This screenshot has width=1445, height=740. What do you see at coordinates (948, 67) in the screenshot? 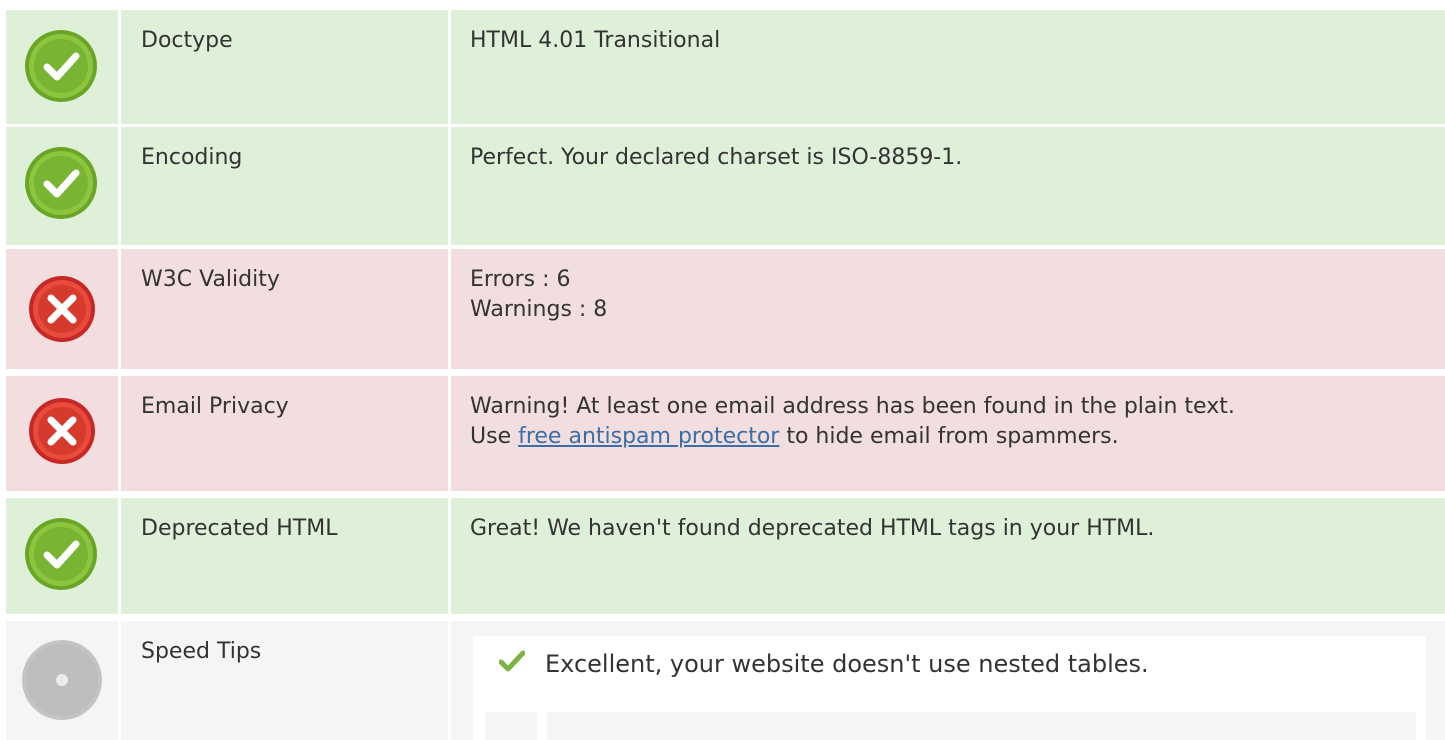
I see `check-result-cell: HTML 4.01 Transitional` at bounding box center [948, 67].